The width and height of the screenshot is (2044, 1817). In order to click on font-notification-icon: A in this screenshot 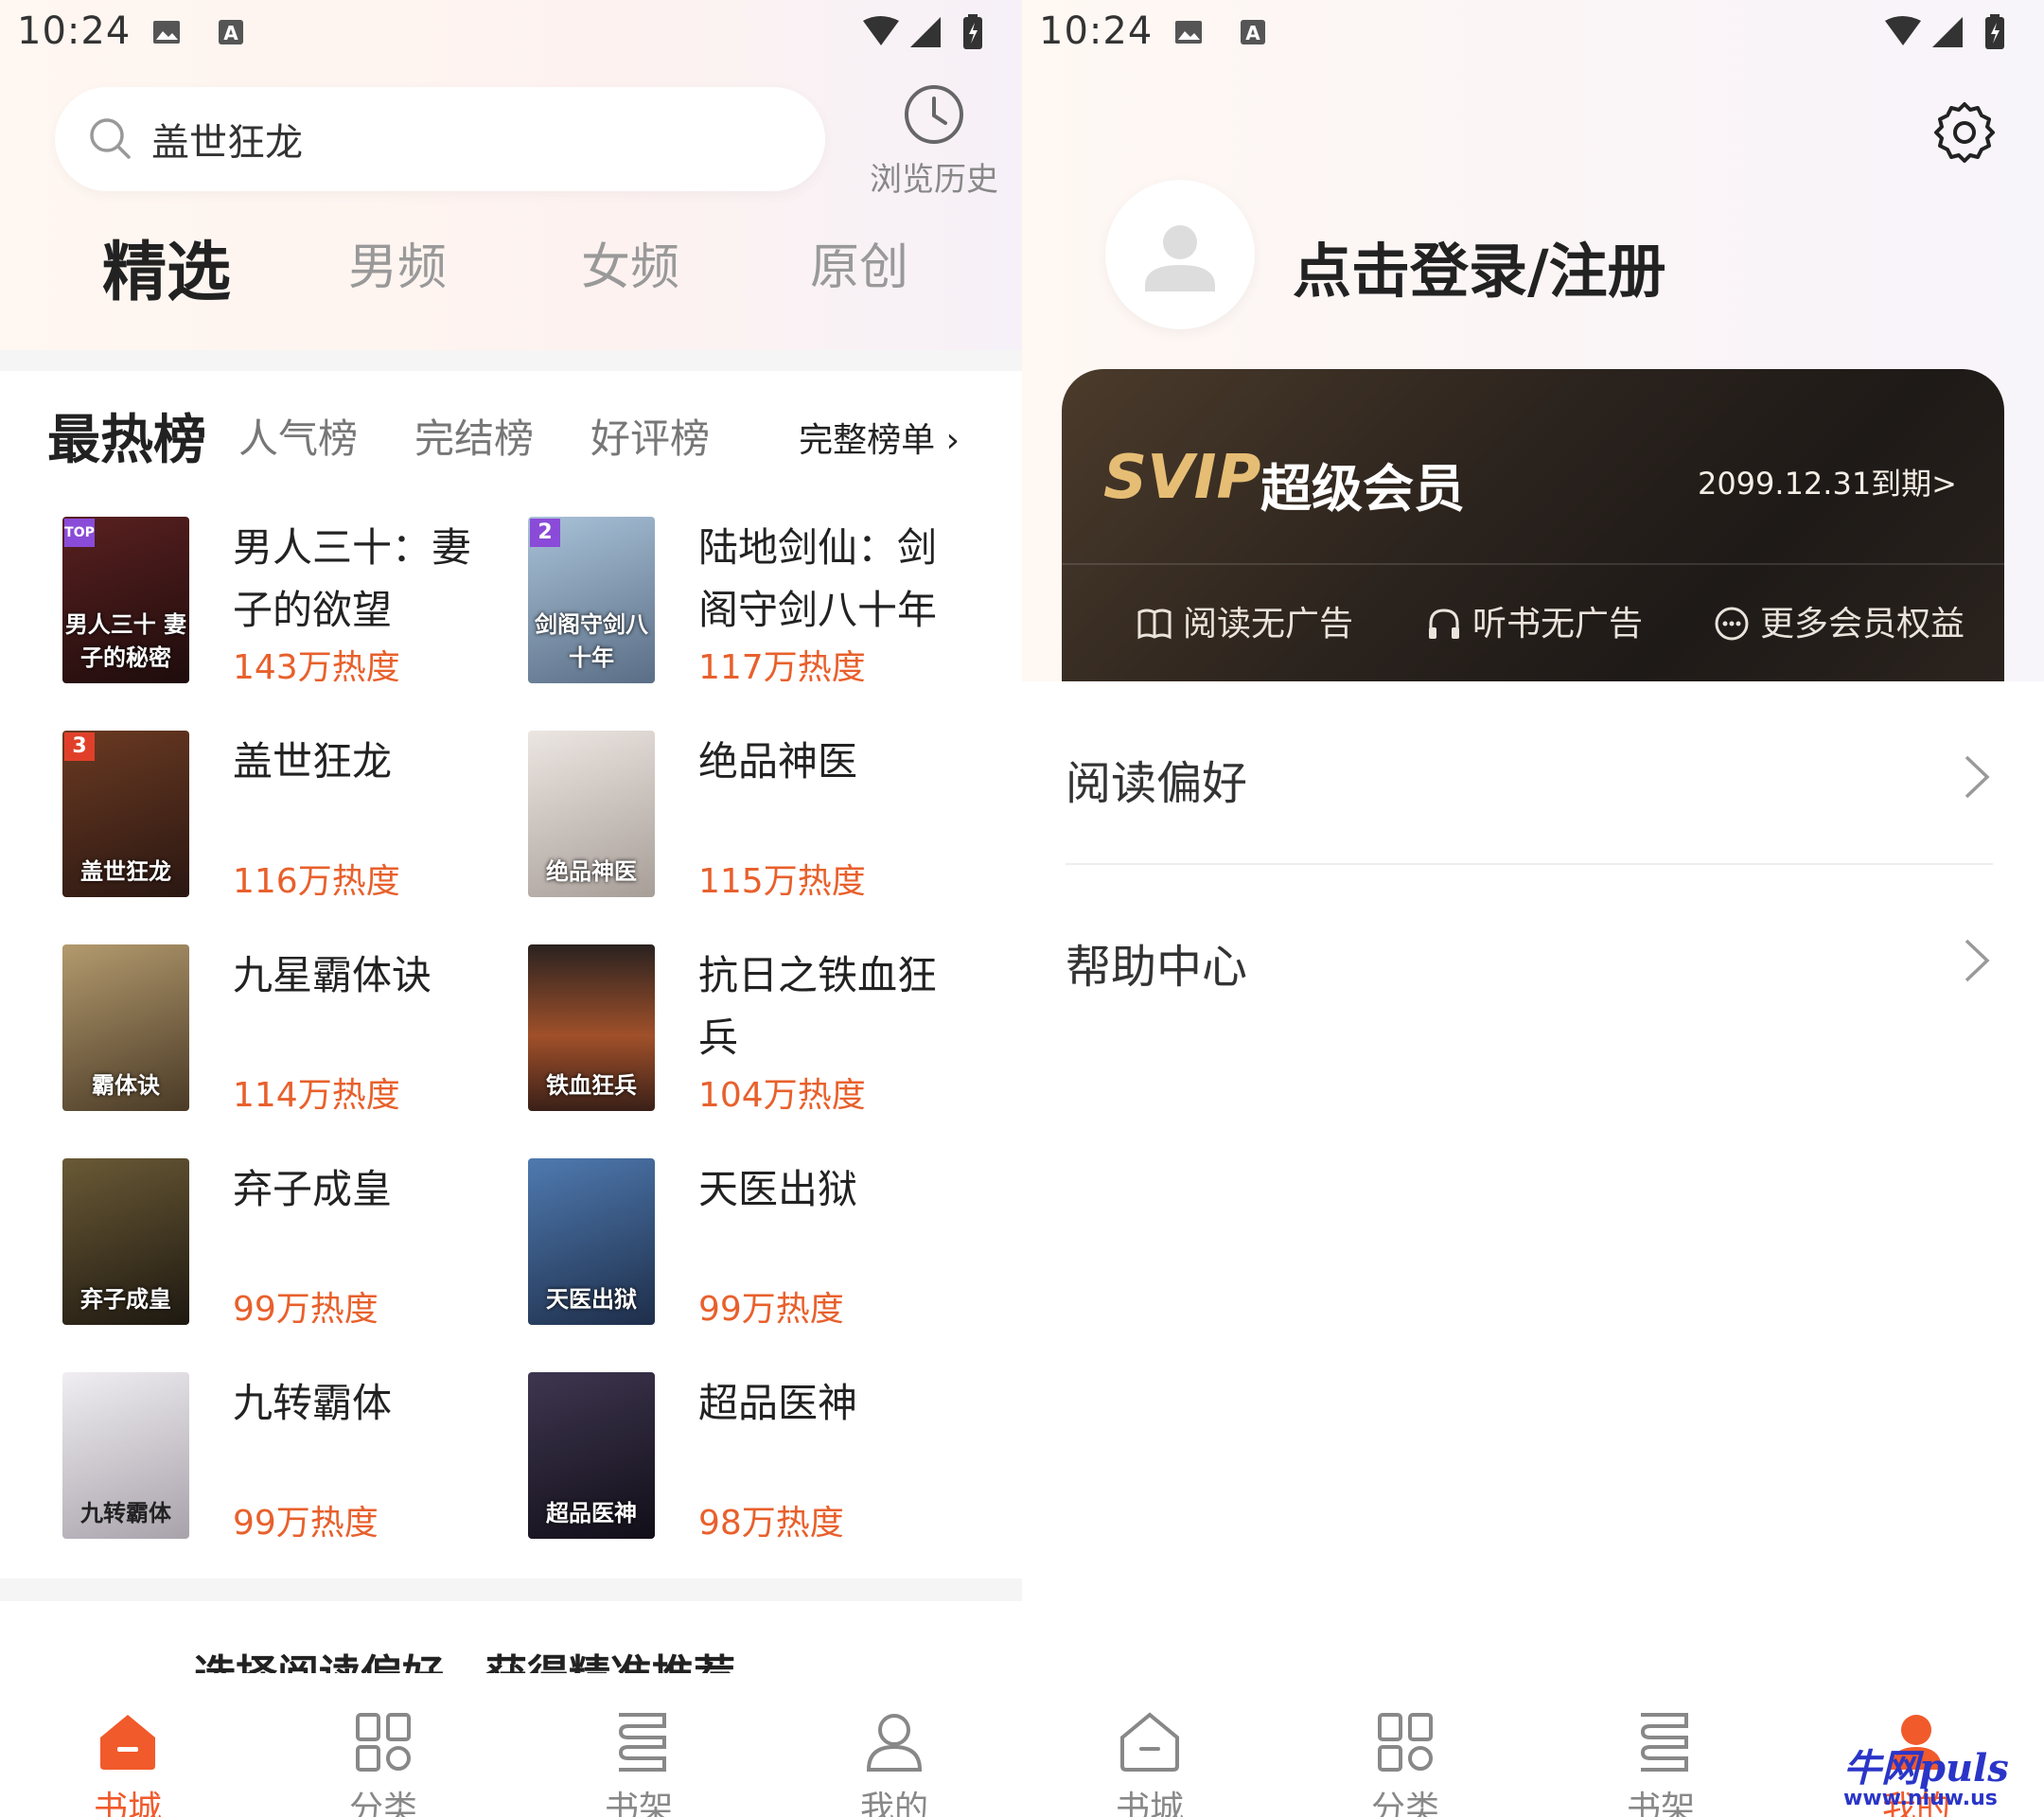, I will do `click(231, 32)`.